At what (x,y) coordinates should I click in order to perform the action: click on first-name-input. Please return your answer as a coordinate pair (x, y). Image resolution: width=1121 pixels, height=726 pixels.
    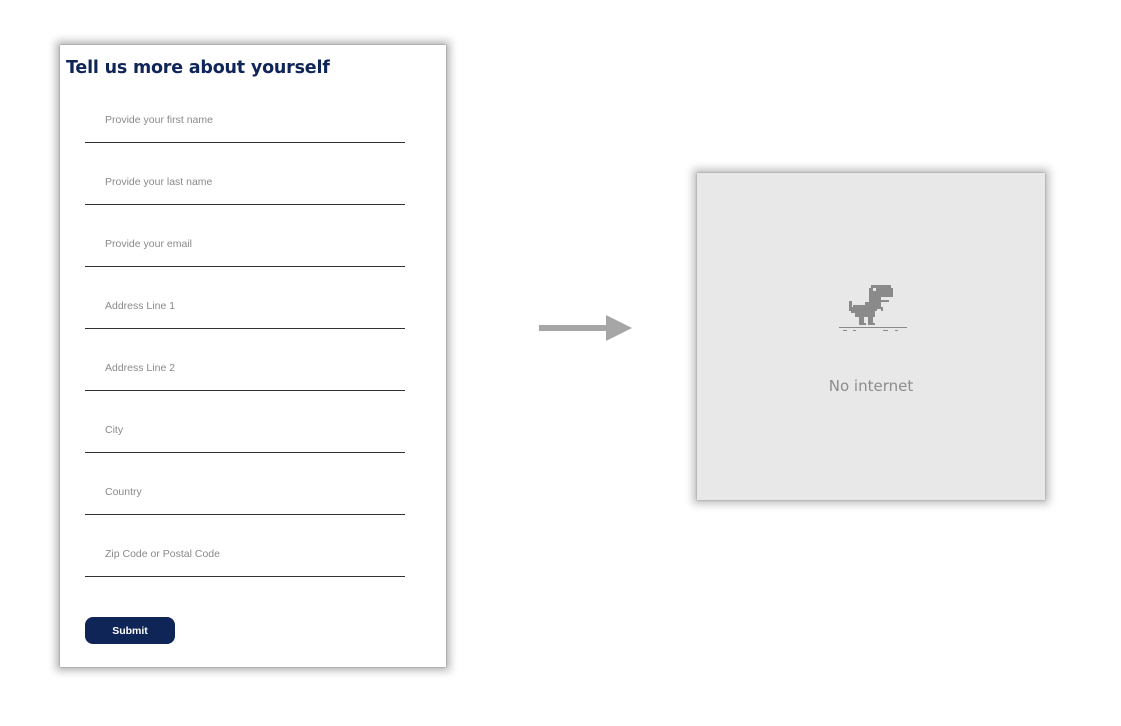
    Looking at the image, I should click on (245, 120).